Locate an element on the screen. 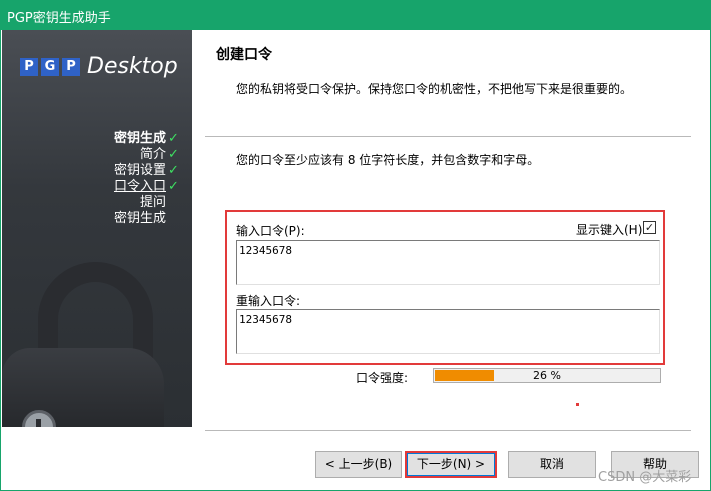 This screenshot has height=491, width=711. confirm-password-input: 12345678 is located at coordinates (448, 331).